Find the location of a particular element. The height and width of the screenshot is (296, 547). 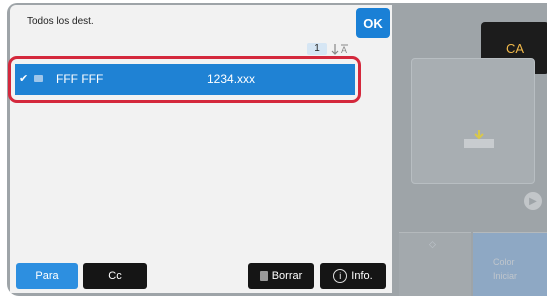

info-button: i Info. is located at coordinates (353, 276).